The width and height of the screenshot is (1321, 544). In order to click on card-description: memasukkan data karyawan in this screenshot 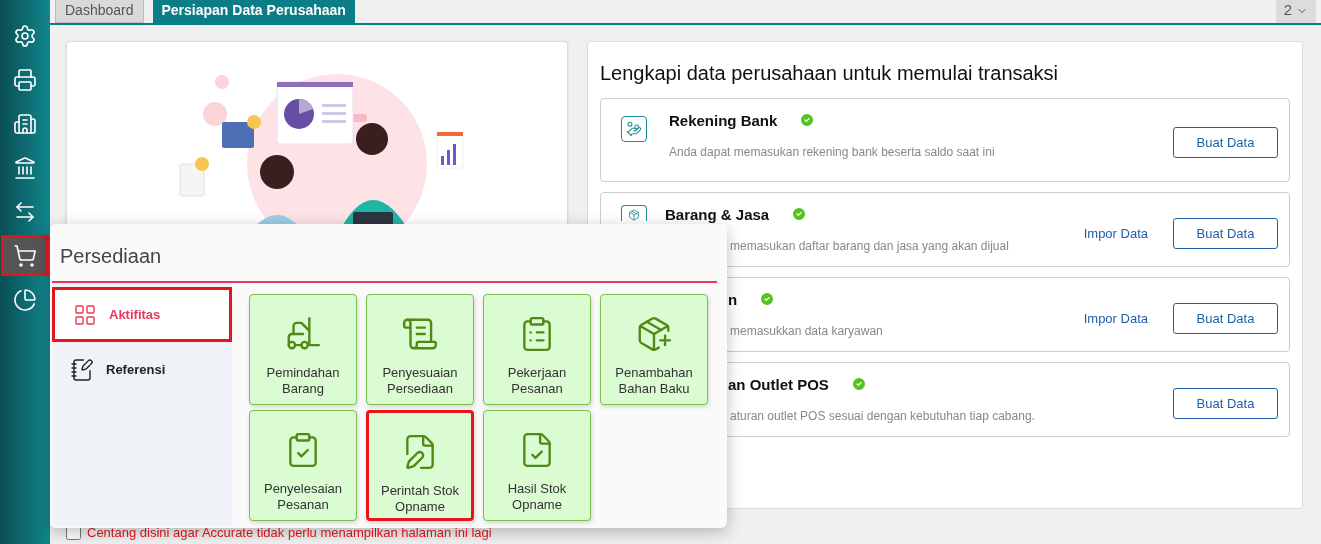, I will do `click(806, 331)`.